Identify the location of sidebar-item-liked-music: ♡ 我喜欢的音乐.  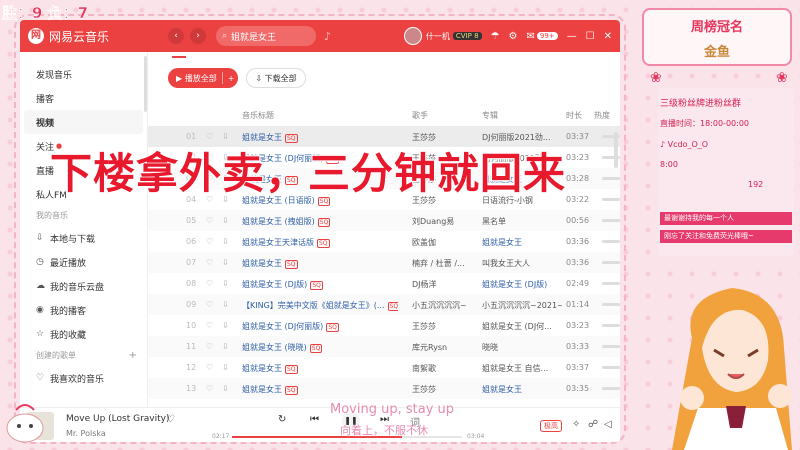
(83, 378).